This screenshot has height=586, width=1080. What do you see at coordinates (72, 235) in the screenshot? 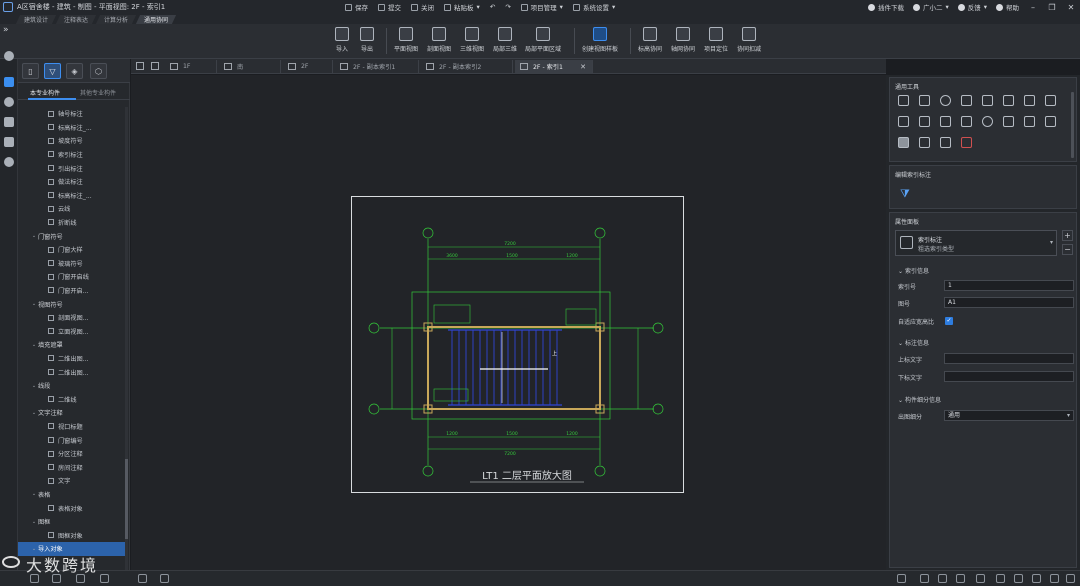
I see `tree-category: ⌄ 门窗符号` at bounding box center [72, 235].